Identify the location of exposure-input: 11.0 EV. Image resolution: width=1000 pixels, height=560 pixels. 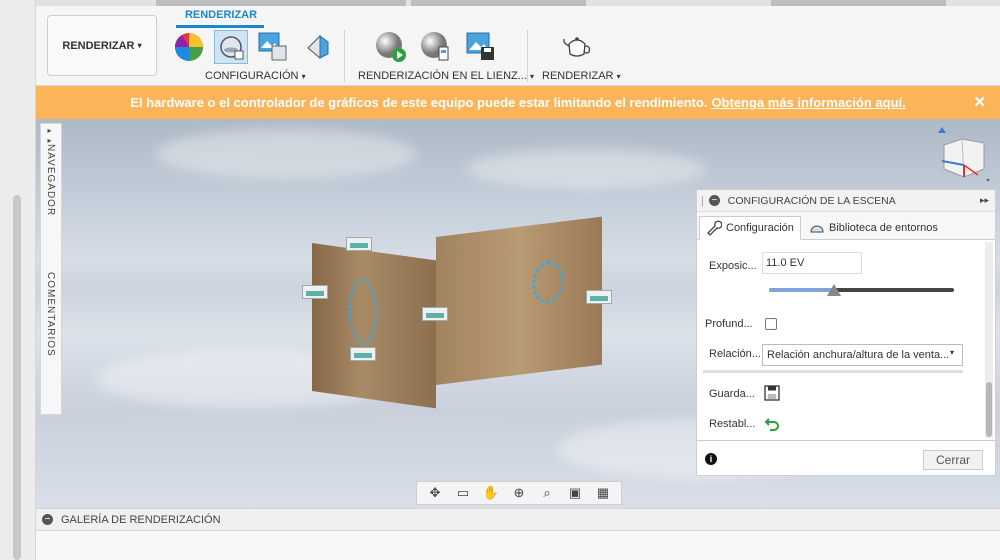
(812, 263).